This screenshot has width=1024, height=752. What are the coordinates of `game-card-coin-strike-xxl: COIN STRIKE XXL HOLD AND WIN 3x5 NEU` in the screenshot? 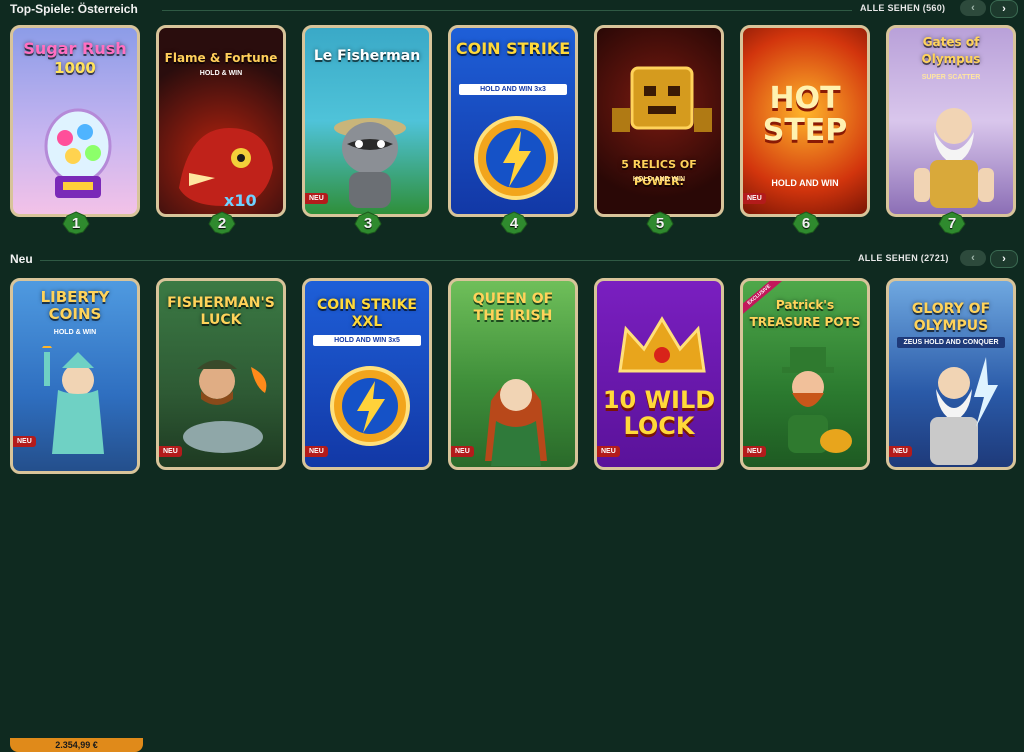 It's located at (367, 374).